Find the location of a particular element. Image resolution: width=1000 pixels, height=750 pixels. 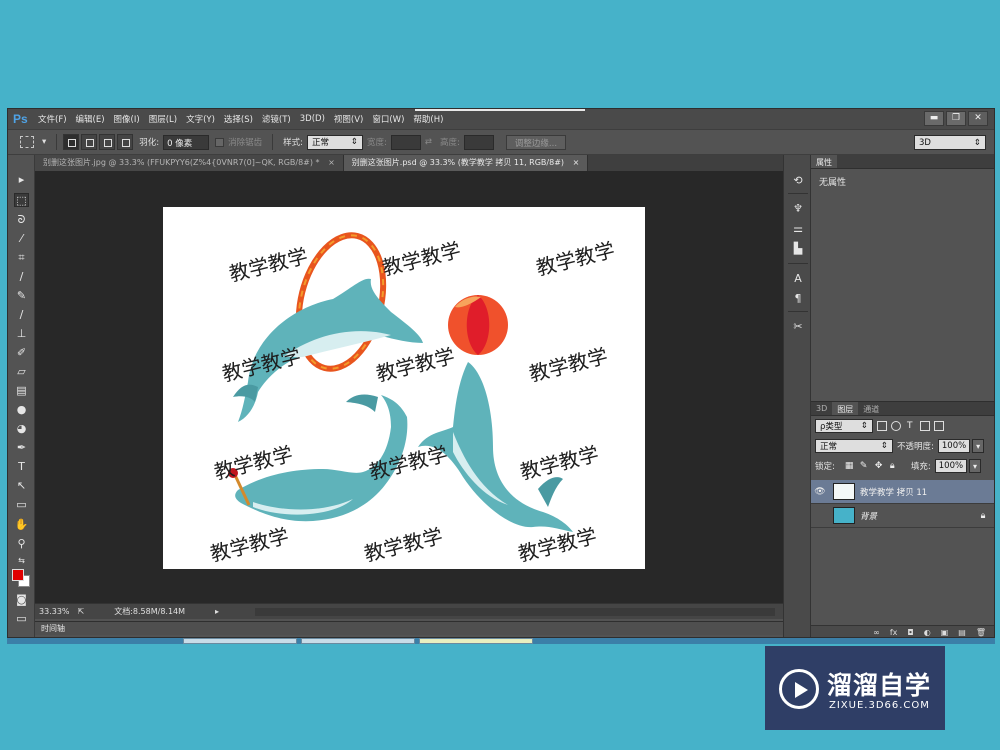

tab-channels: 通道 is located at coordinates (871, 408).